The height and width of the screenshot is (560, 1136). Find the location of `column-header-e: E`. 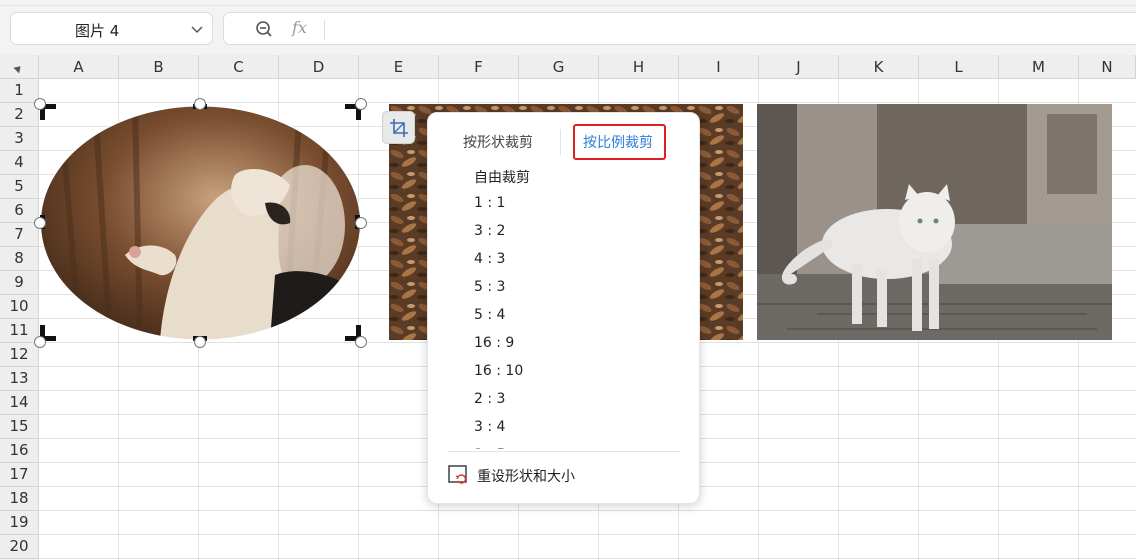

column-header-e: E is located at coordinates (399, 67).